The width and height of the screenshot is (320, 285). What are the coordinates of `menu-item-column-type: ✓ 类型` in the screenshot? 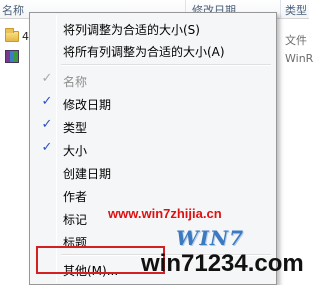 It's located at (153, 126).